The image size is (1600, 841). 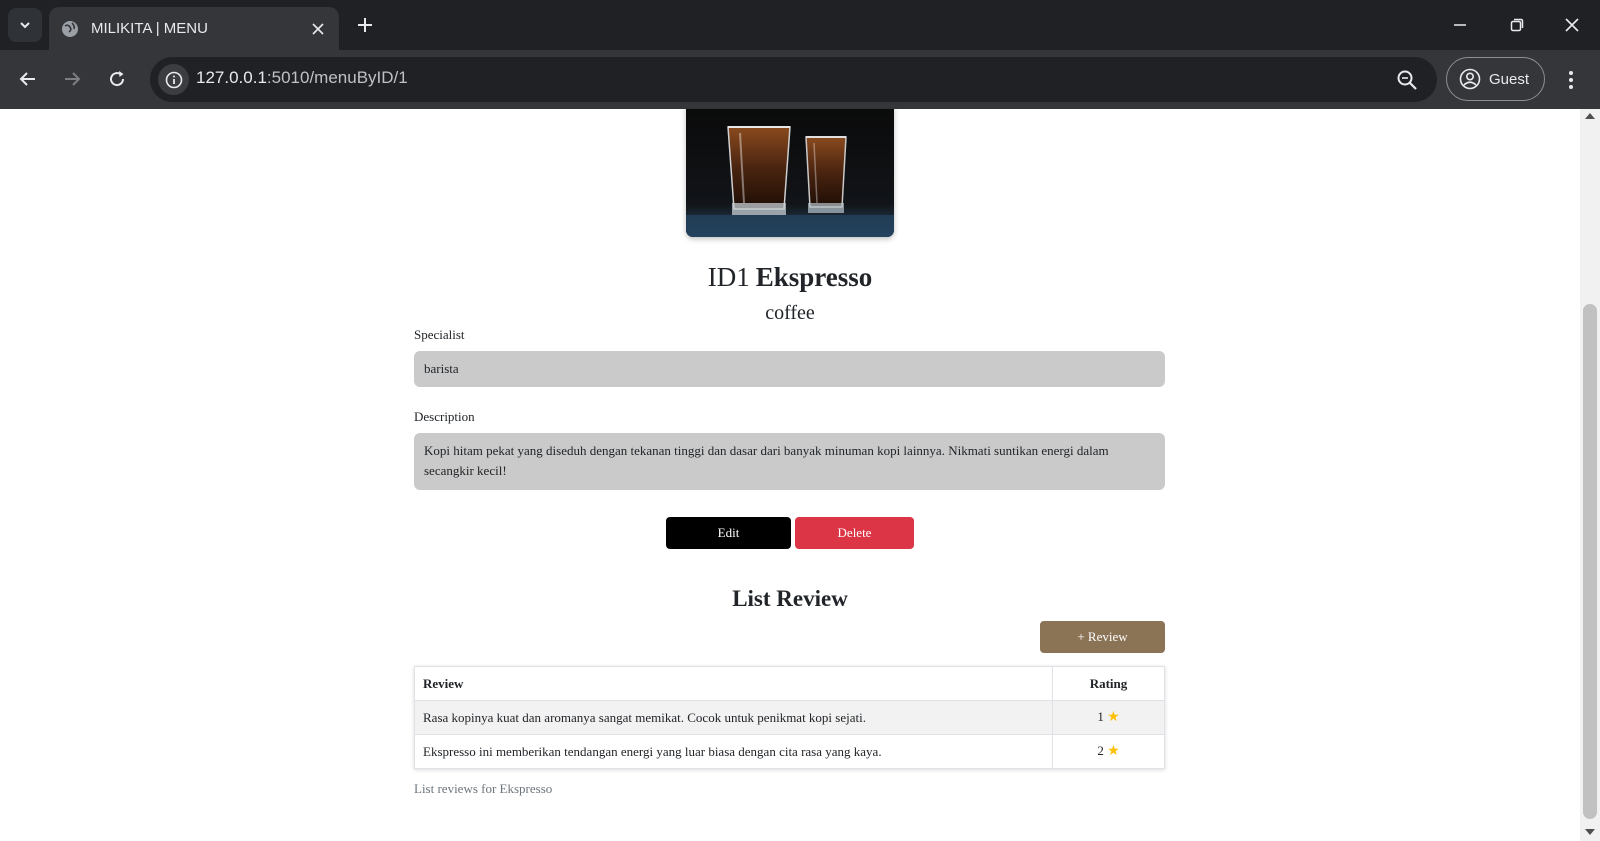 I want to click on back-button, so click(x=28, y=79).